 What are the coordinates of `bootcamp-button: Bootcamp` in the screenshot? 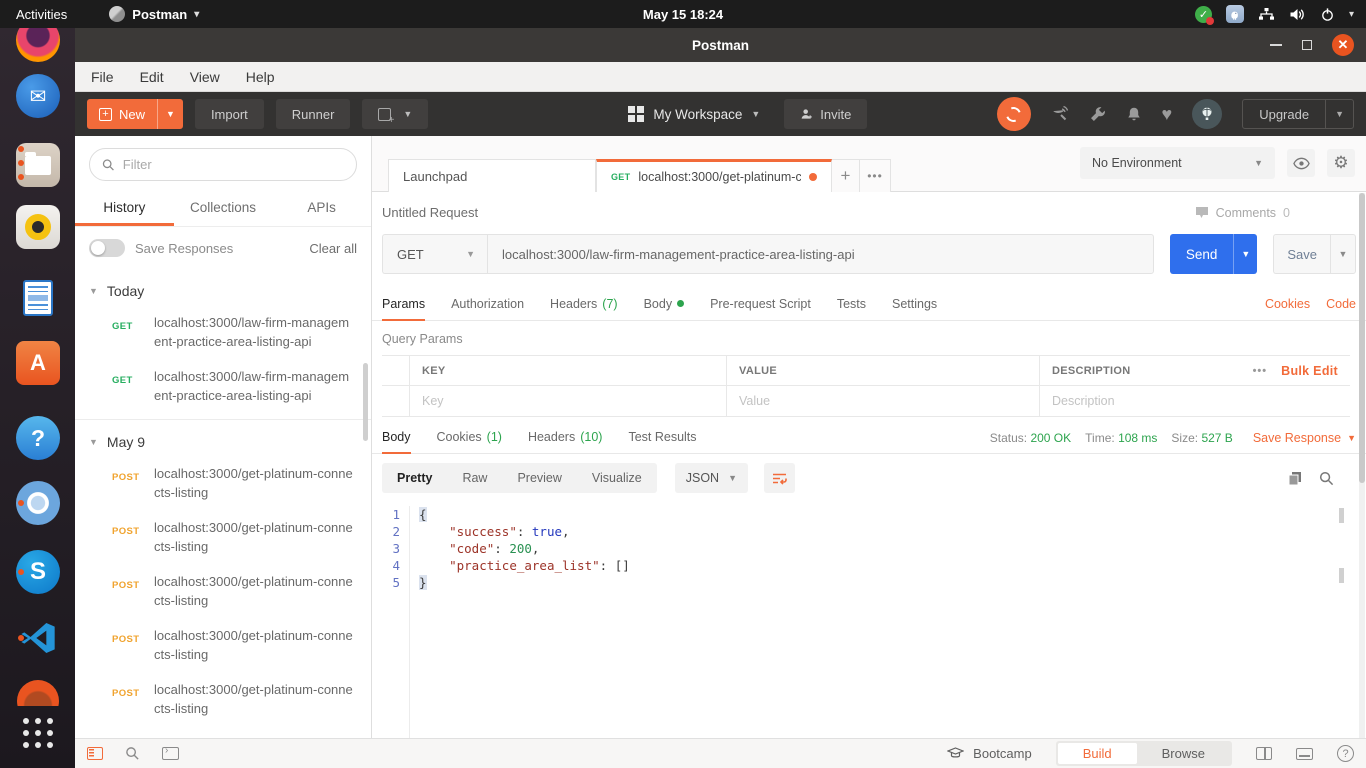 It's located at (989, 753).